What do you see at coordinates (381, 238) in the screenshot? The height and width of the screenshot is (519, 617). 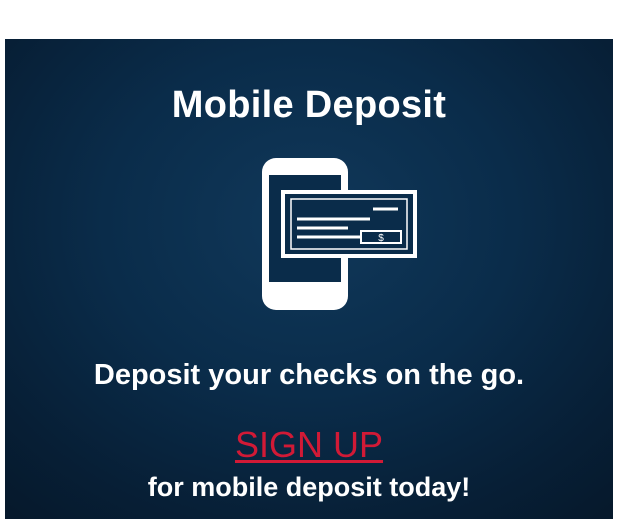 I see `dollar-sign: $` at bounding box center [381, 238].